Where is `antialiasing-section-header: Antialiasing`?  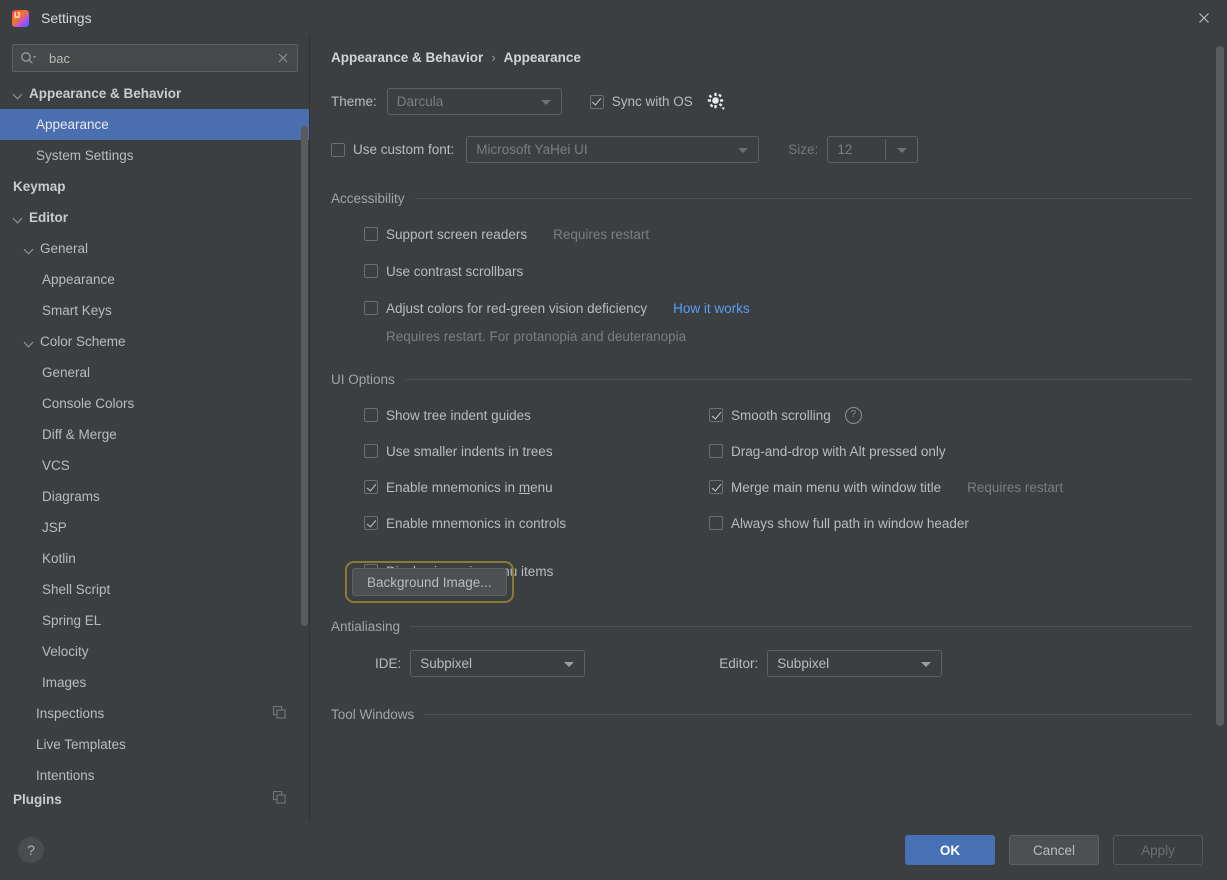
antialiasing-section-header: Antialiasing is located at coordinates (761, 626).